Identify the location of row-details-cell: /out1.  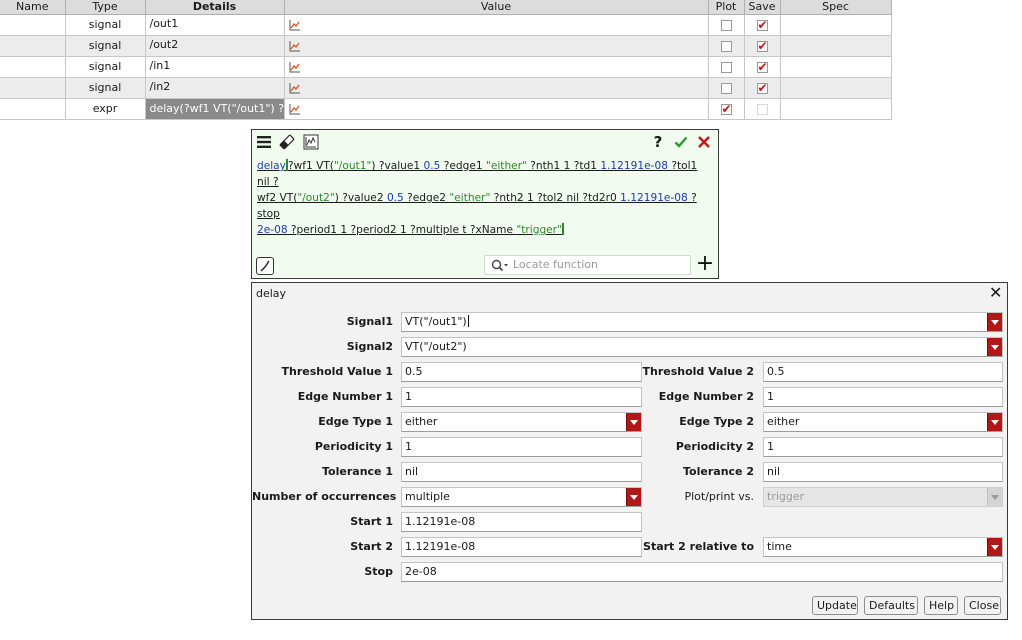
(215, 25).